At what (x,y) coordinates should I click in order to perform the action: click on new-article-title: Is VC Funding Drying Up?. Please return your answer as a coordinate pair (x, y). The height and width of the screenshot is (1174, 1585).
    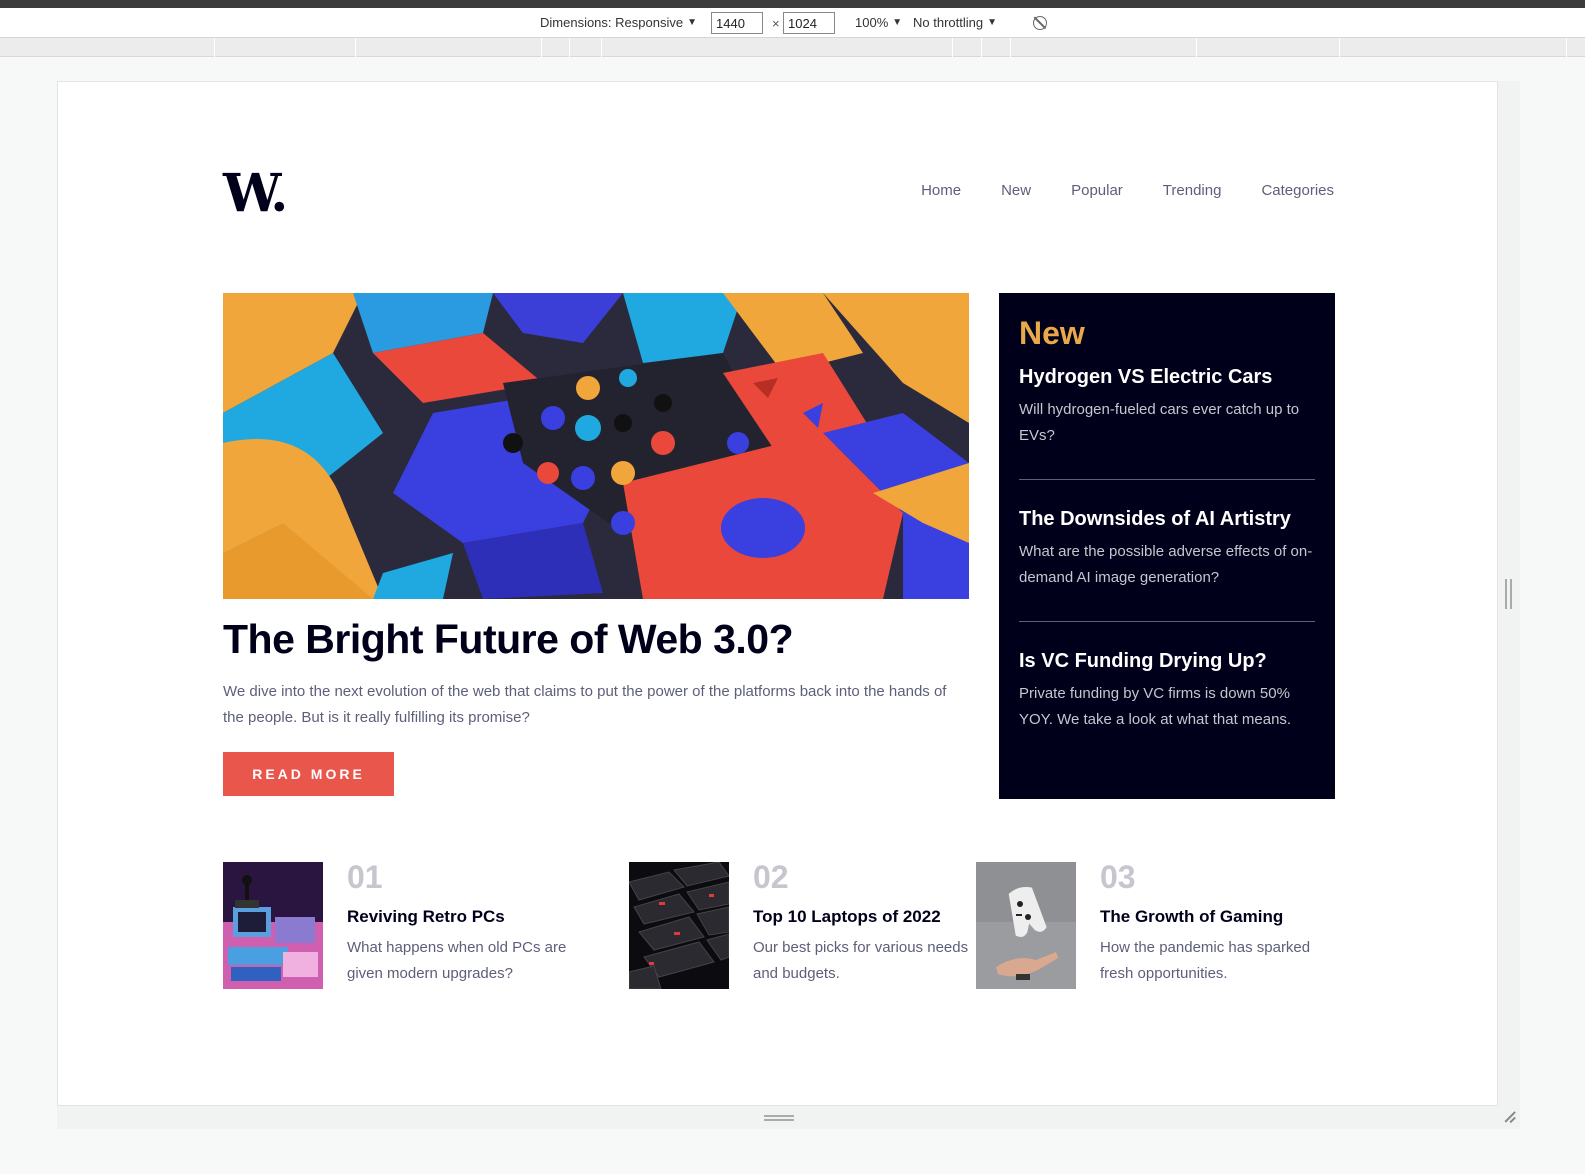
    Looking at the image, I should click on (1167, 661).